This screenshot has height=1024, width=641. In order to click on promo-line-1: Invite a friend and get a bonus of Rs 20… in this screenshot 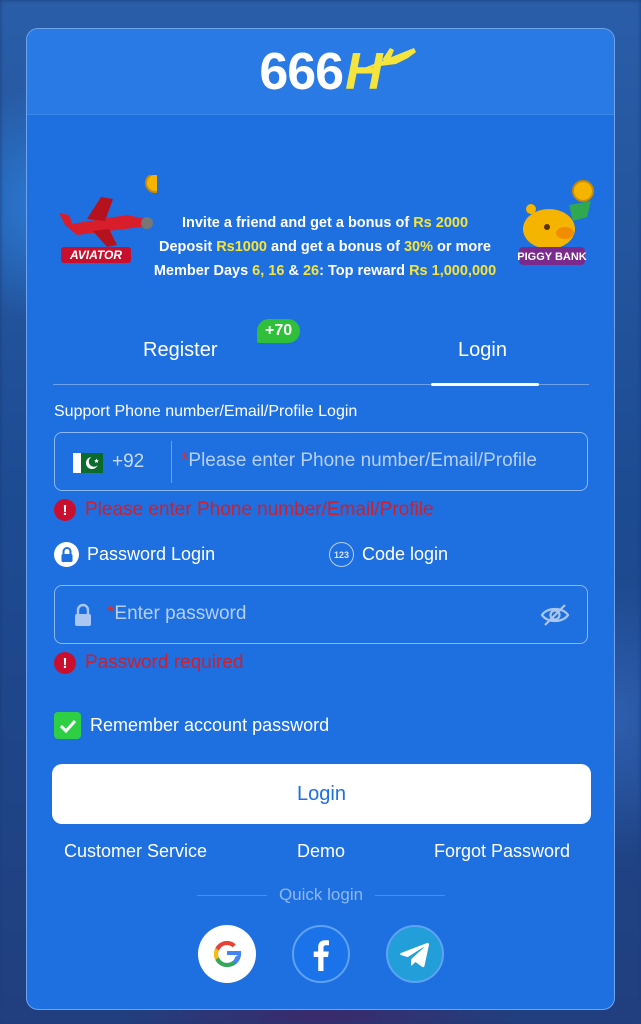, I will do `click(325, 223)`.